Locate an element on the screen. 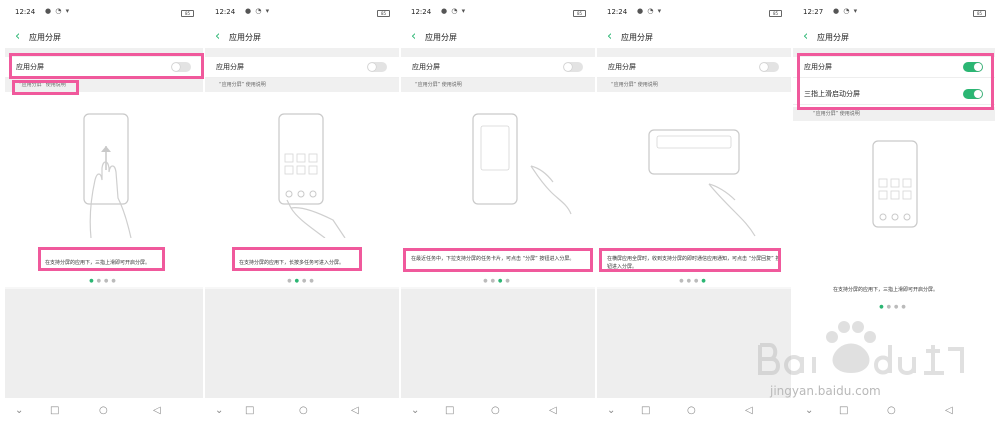 The width and height of the screenshot is (1000, 426). status-time: 12:27 is located at coordinates (813, 12).